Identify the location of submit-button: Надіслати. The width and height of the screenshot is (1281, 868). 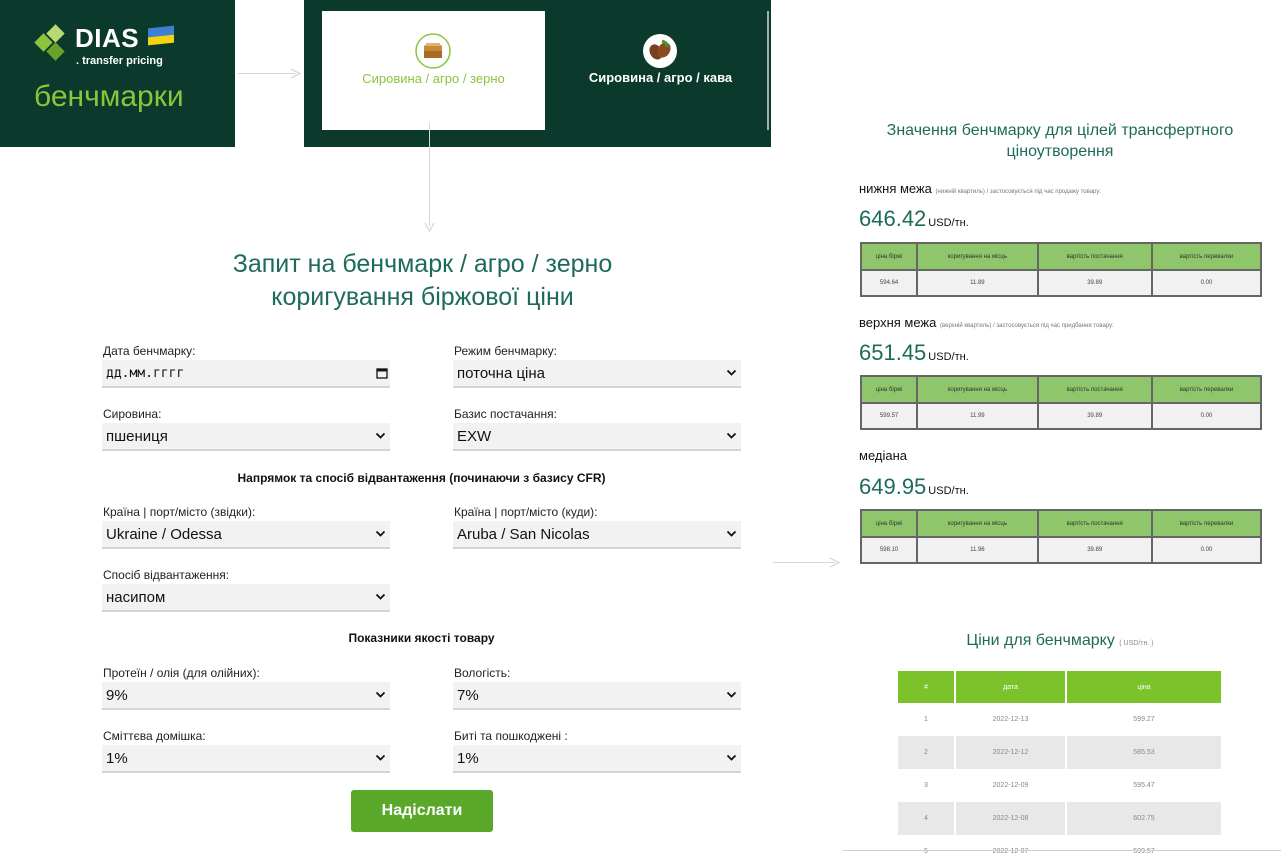
(422, 811).